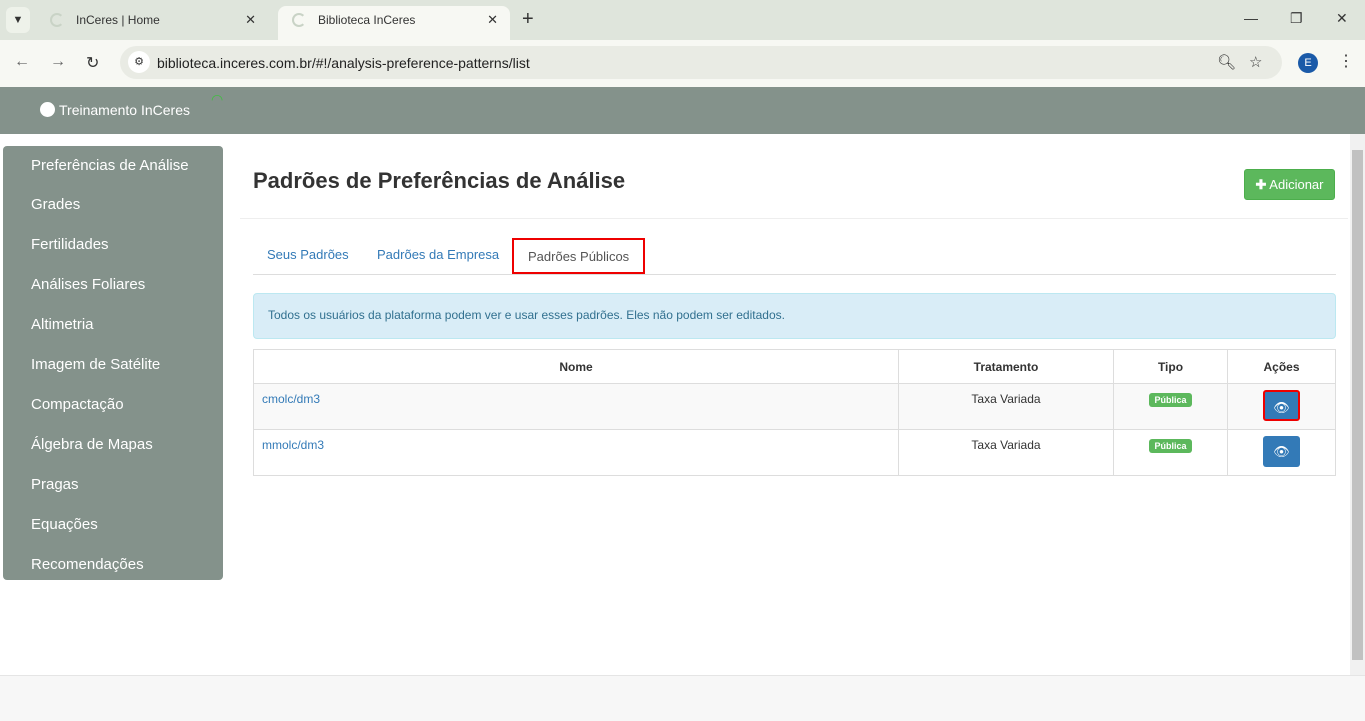  I want to click on tab-search-button: ▼, so click(18, 20).